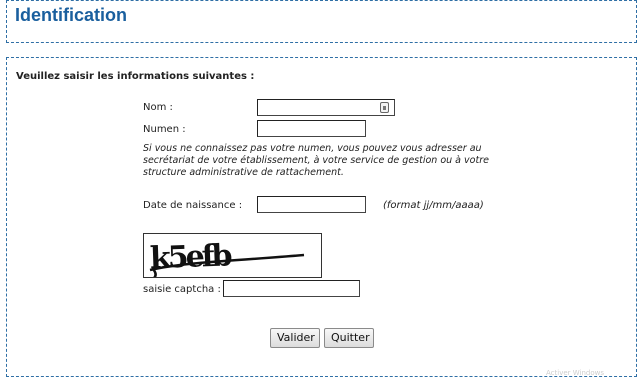  I want to click on windows-activation-watermark: Activer Windows, so click(575, 373).